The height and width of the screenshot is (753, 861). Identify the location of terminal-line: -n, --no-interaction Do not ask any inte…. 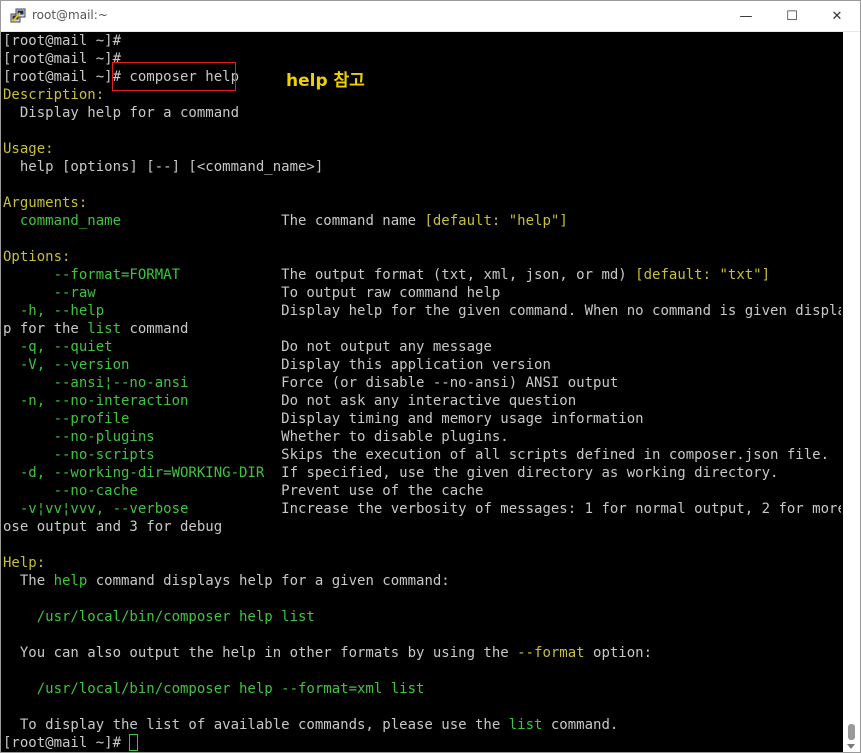
(422, 401).